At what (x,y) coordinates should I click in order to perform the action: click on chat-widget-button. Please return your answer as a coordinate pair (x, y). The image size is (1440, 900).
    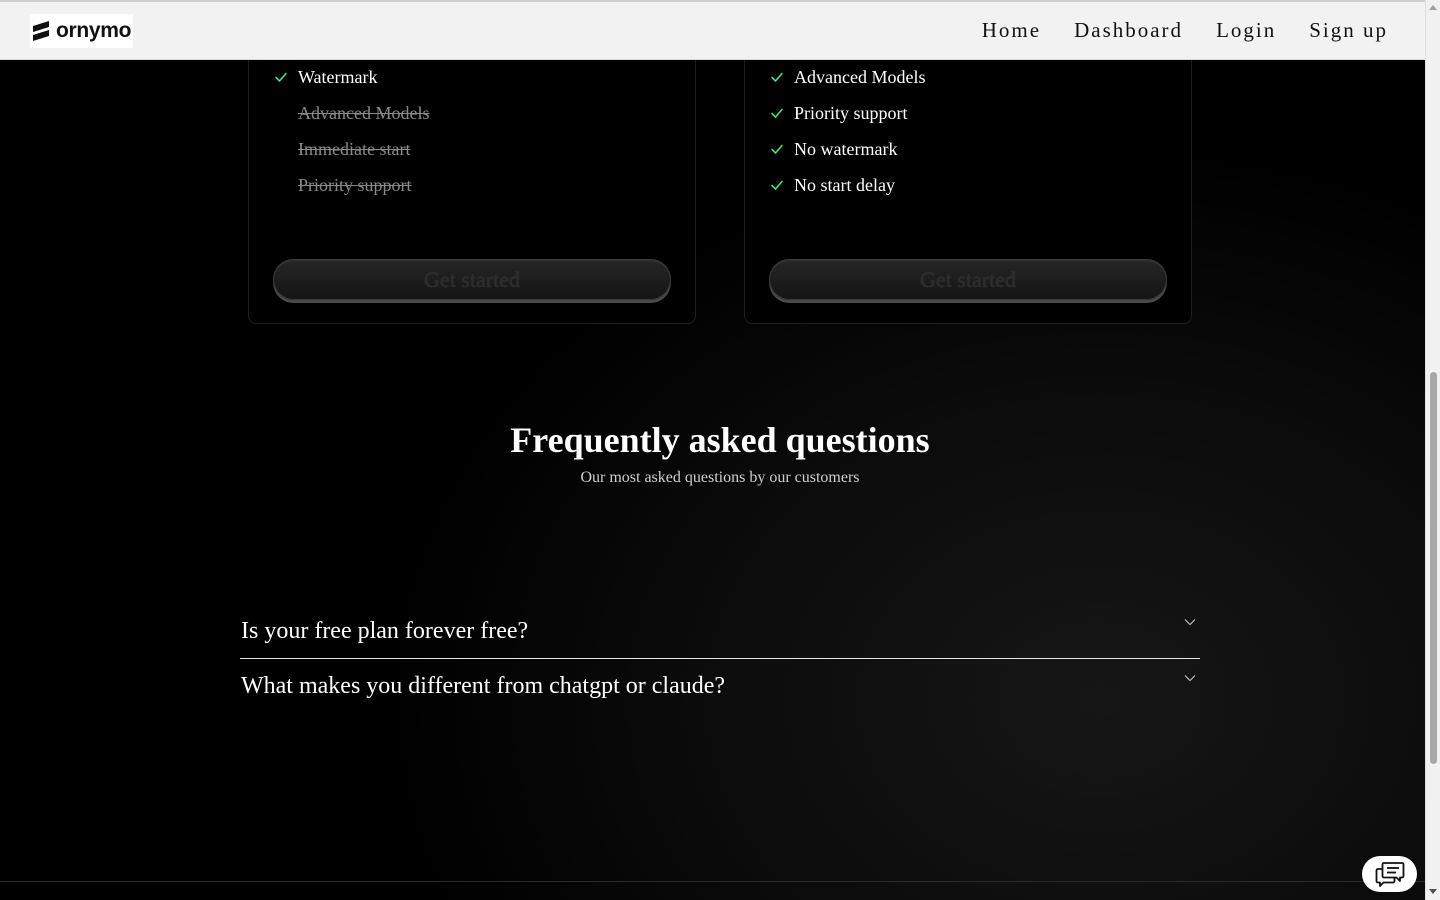
    Looking at the image, I should click on (1389, 874).